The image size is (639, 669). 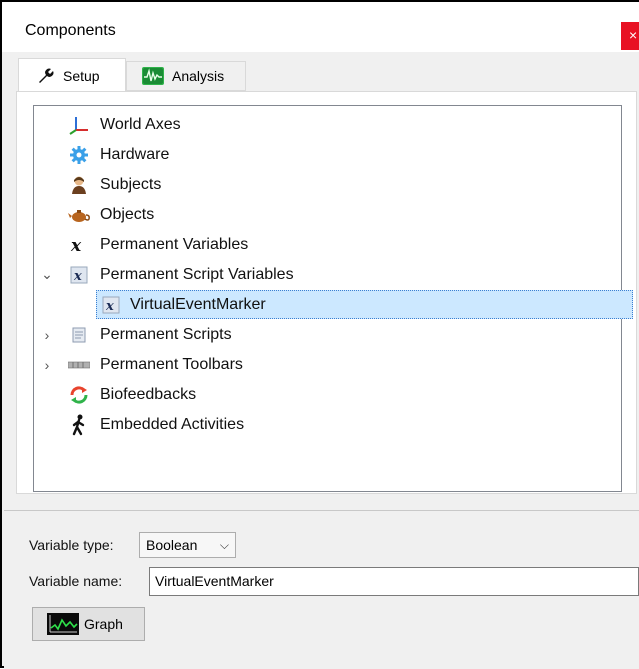 What do you see at coordinates (79, 395) in the screenshot?
I see `loop-icon` at bounding box center [79, 395].